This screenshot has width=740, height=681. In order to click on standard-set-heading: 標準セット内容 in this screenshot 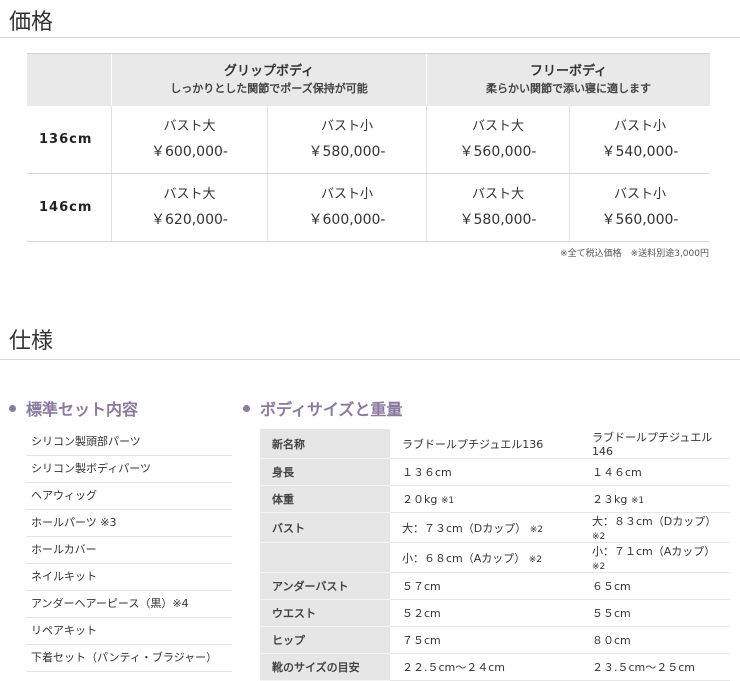, I will do `click(73, 408)`.